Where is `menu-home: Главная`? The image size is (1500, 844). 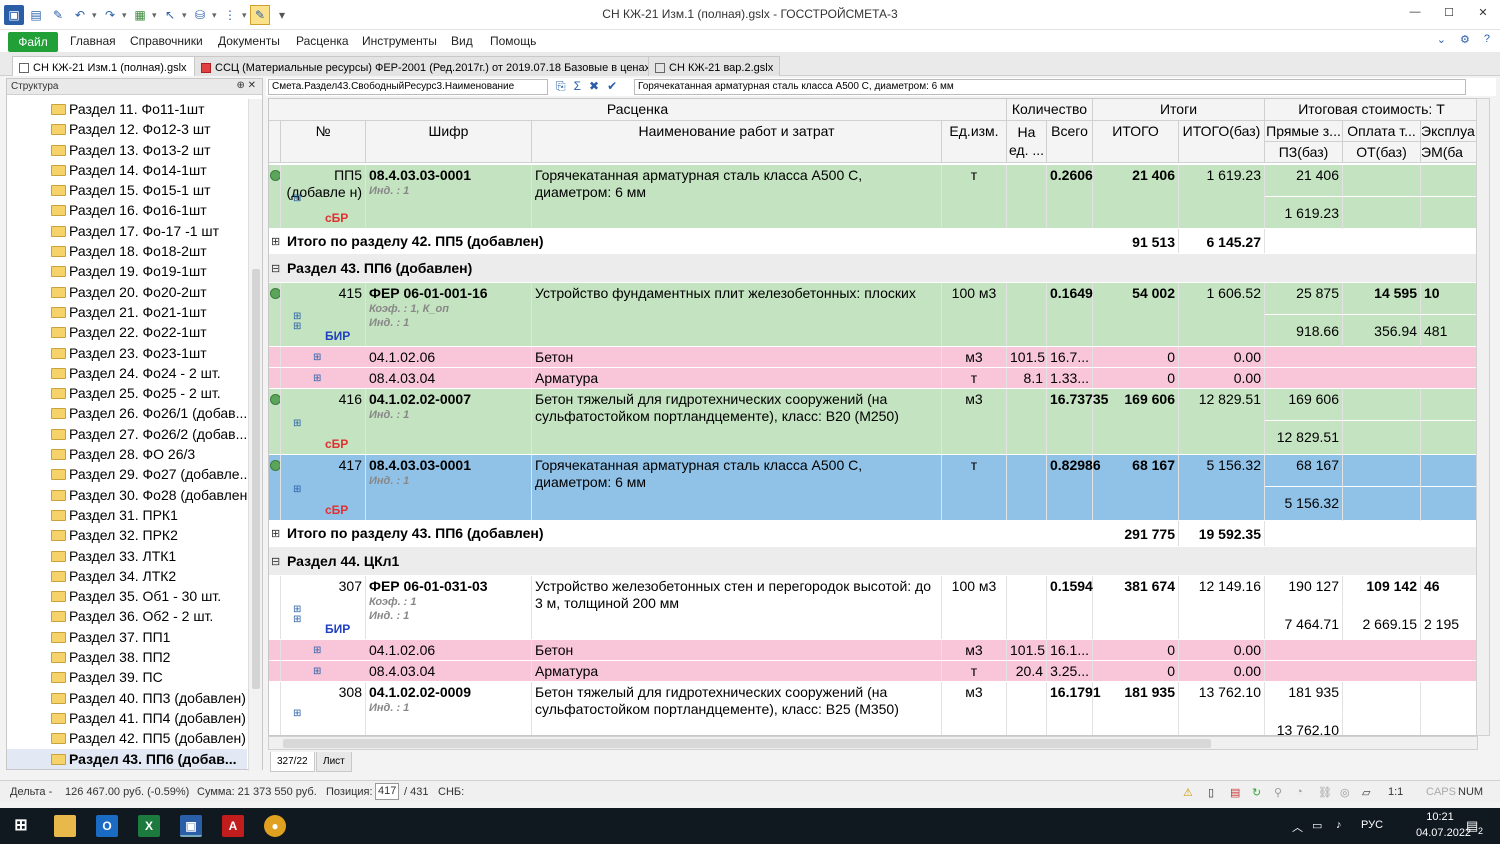
menu-home: Главная is located at coordinates (93, 41).